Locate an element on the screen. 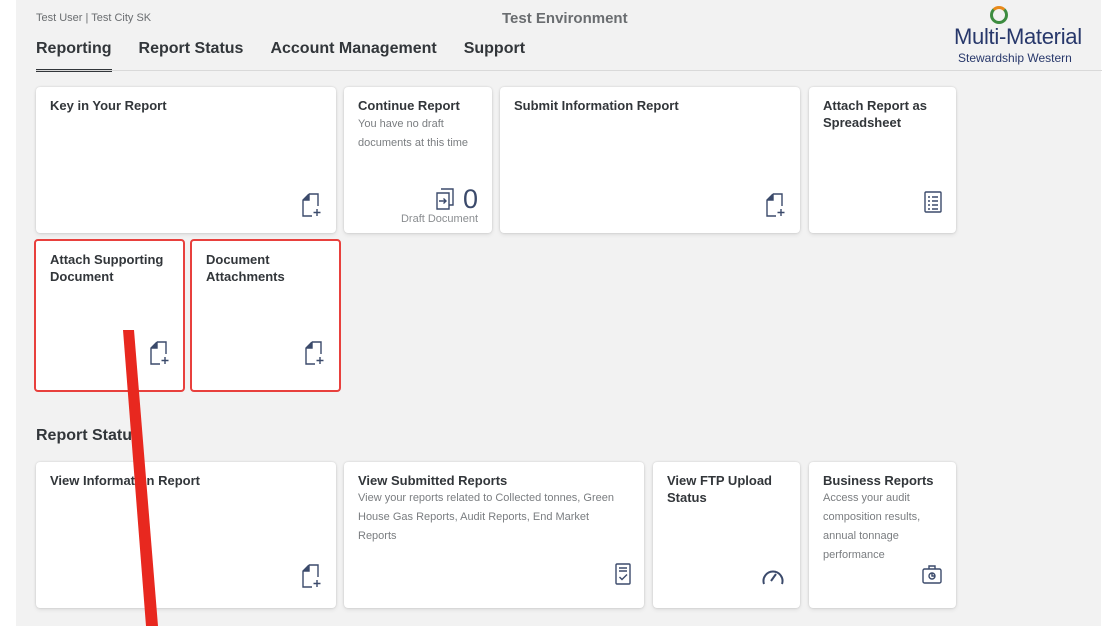  environment-title: Test Environment is located at coordinates (565, 18).